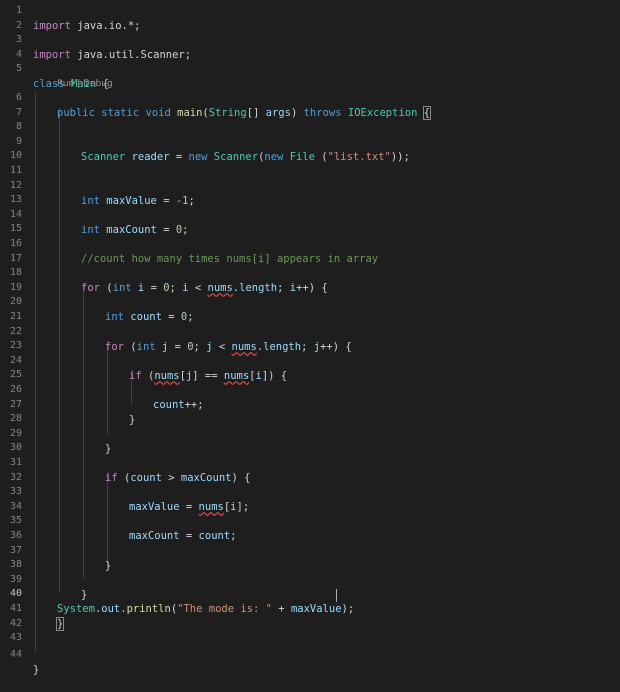 This screenshot has width=620, height=692. What do you see at coordinates (310, 528) in the screenshot?
I see `code-line: maxCount = count;` at bounding box center [310, 528].